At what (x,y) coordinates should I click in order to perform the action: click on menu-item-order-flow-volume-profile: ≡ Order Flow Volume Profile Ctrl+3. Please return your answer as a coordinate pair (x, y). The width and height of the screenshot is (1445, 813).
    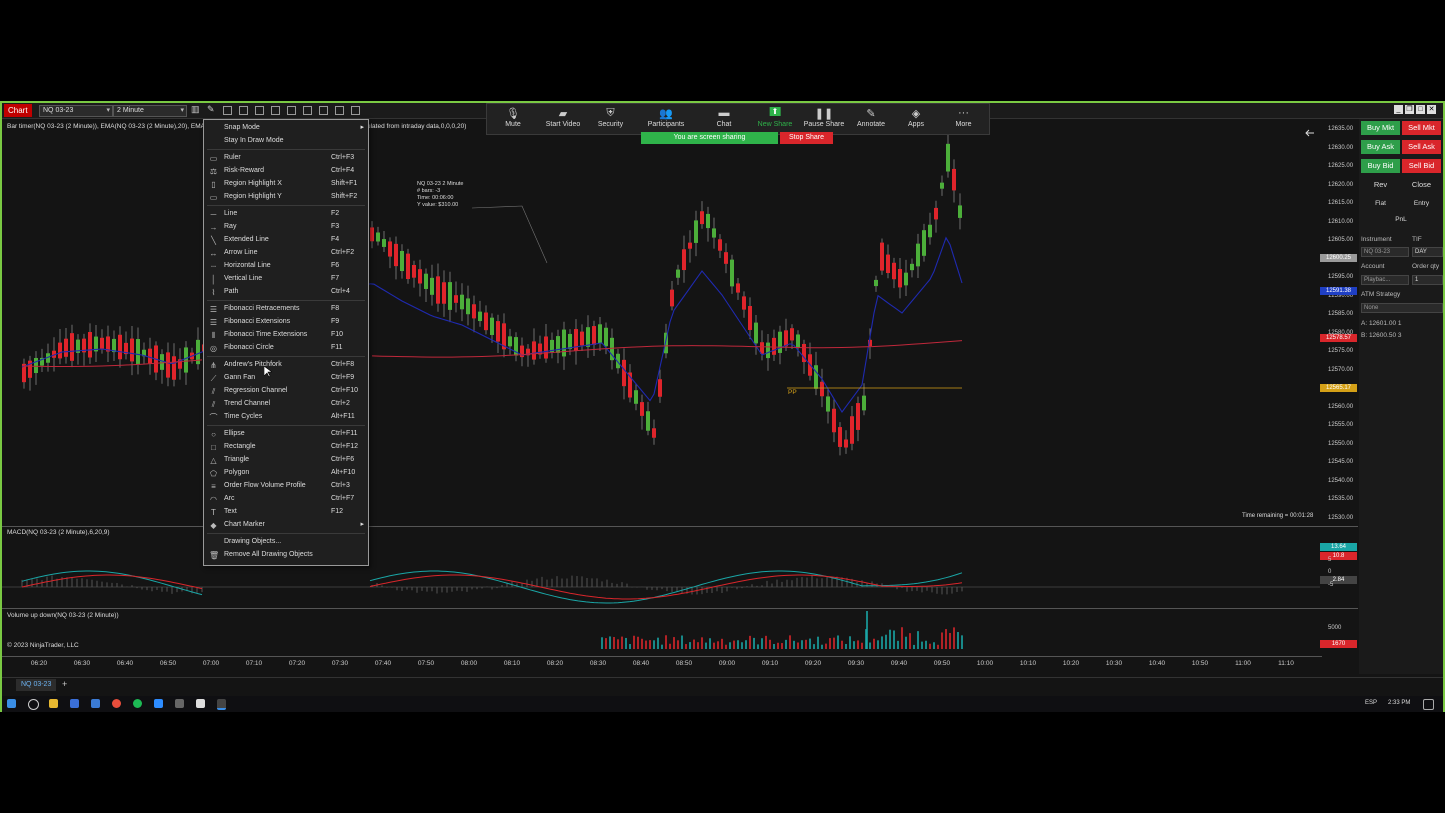
    Looking at the image, I should click on (286, 486).